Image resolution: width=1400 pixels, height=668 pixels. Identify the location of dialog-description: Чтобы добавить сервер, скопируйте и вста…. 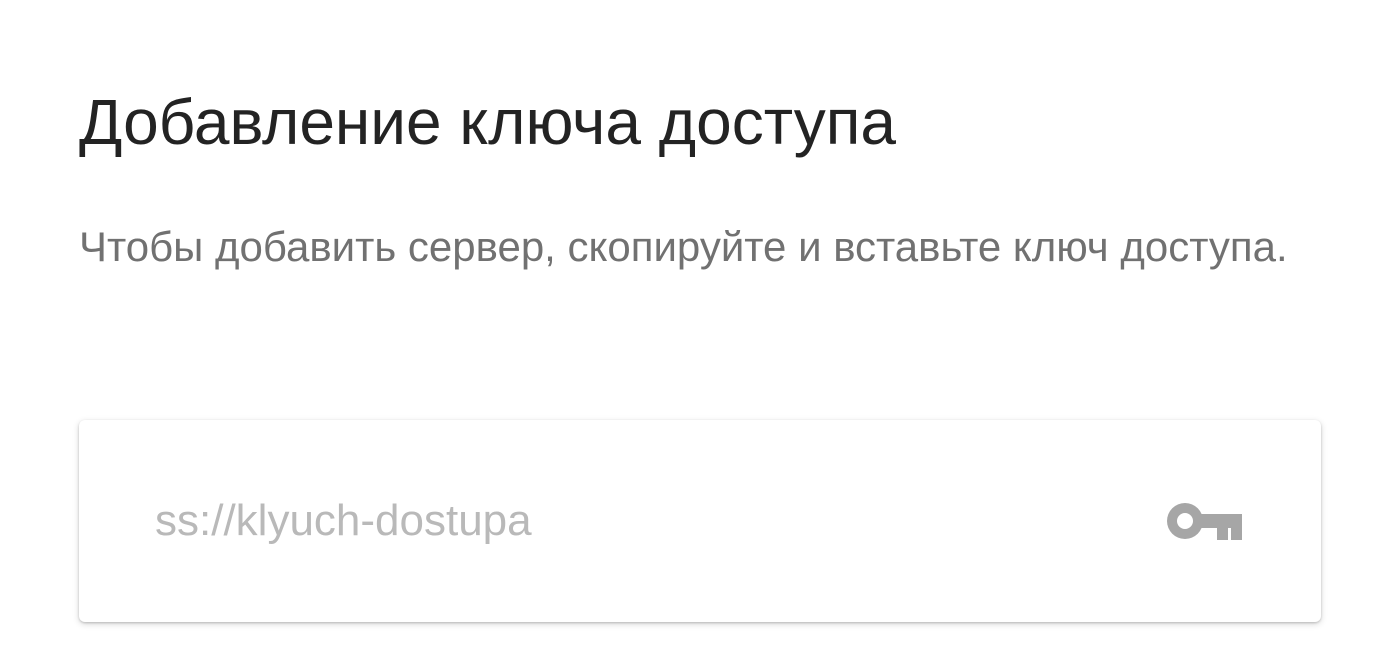
(683, 246).